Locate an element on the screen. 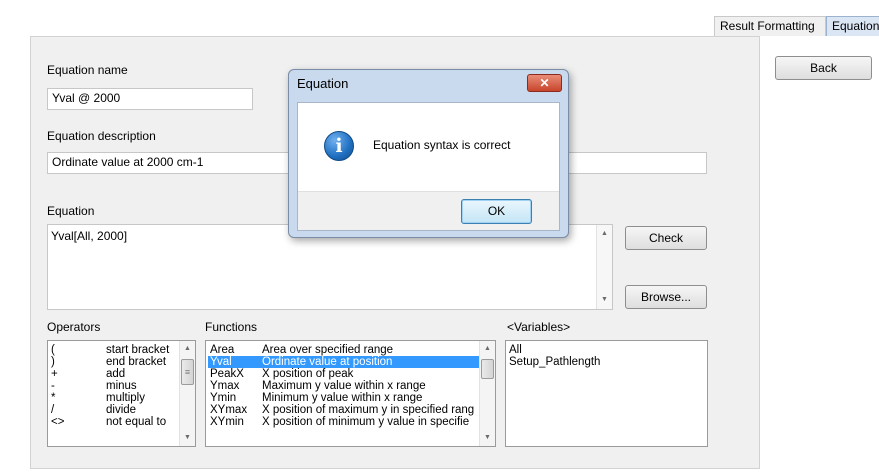 Image resolution: width=879 pixels, height=473 pixels. back-button: Back is located at coordinates (823, 68).